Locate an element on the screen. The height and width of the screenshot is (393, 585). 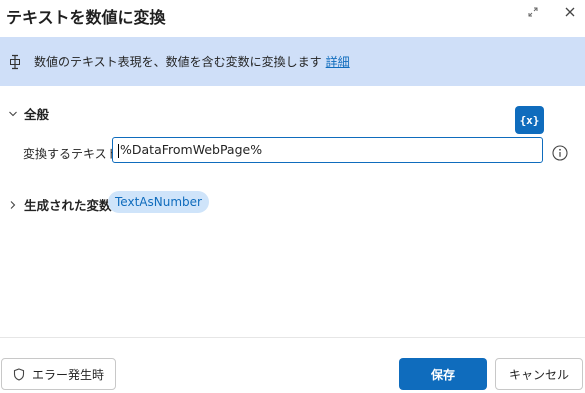
footer-divider is located at coordinates (292, 337).